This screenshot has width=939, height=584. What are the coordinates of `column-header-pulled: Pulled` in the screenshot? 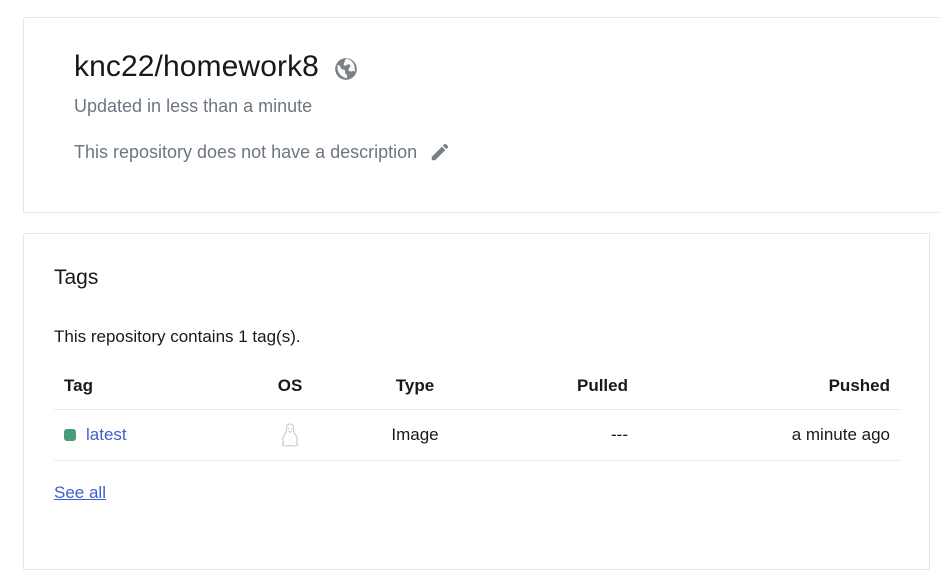 It's located at (602, 385).